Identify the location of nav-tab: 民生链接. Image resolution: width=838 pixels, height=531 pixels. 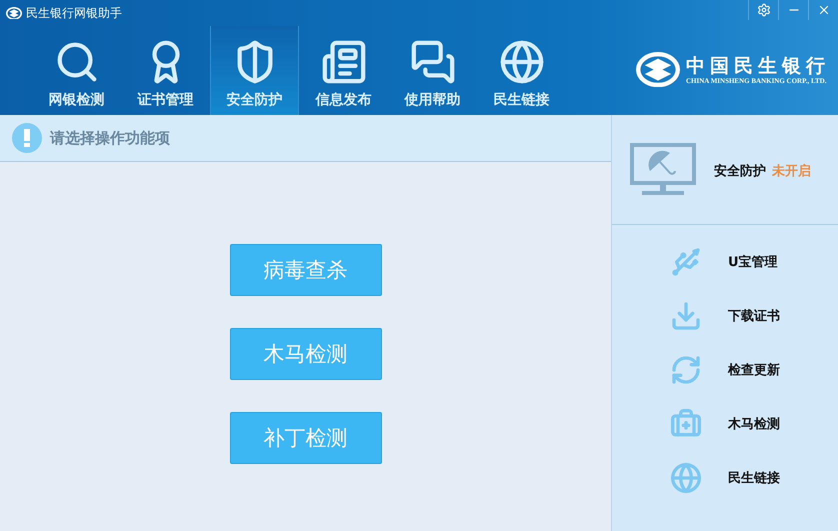
(521, 70).